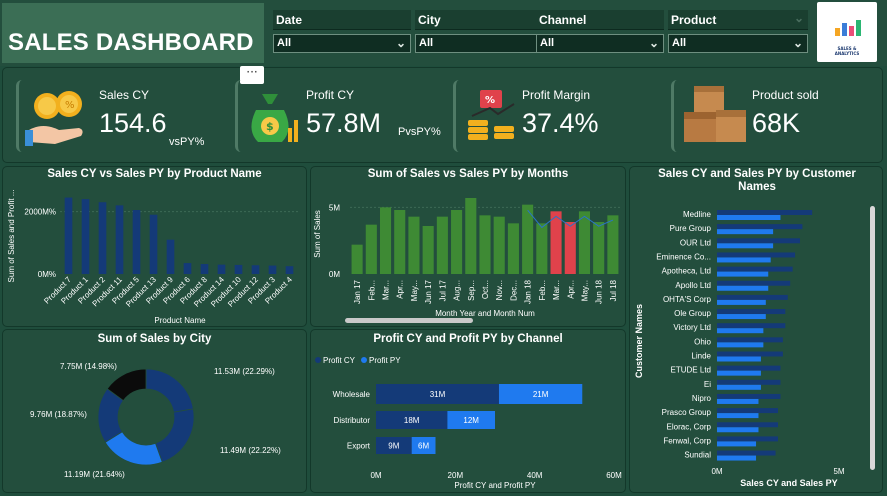 This screenshot has height=496, width=887. What do you see at coordinates (357, 291) in the screenshot?
I see `x-tick-label: Jan 17` at bounding box center [357, 291].